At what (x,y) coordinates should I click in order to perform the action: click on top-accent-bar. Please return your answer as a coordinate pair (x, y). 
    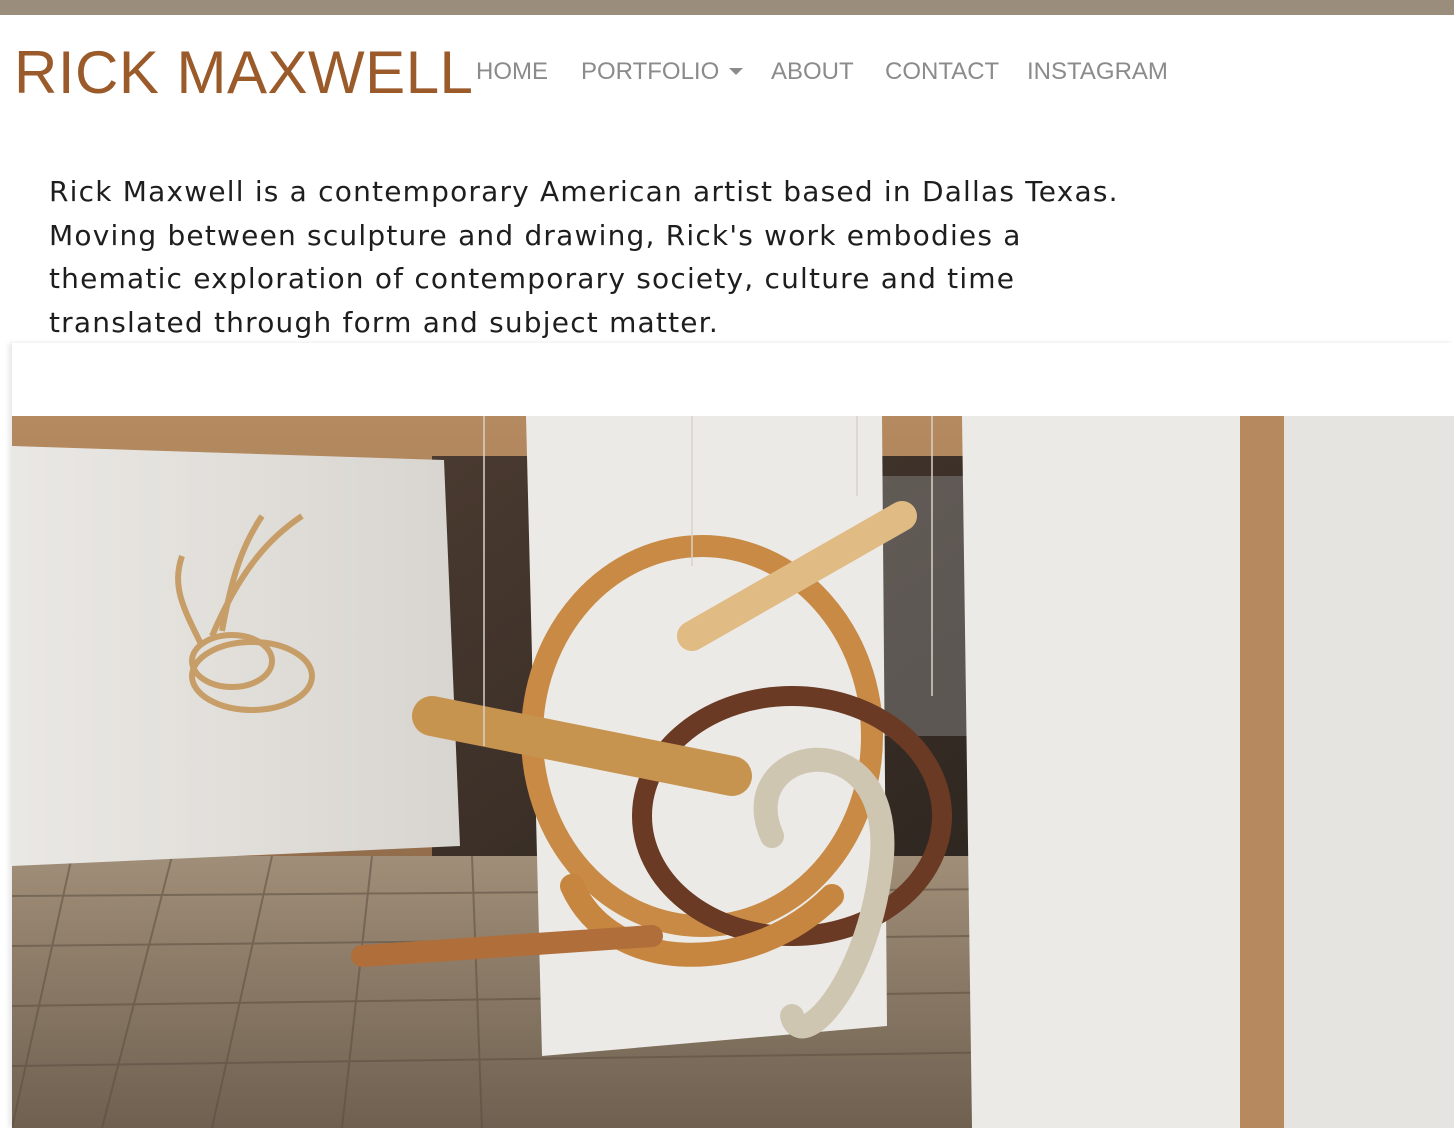
    Looking at the image, I should click on (727, 7).